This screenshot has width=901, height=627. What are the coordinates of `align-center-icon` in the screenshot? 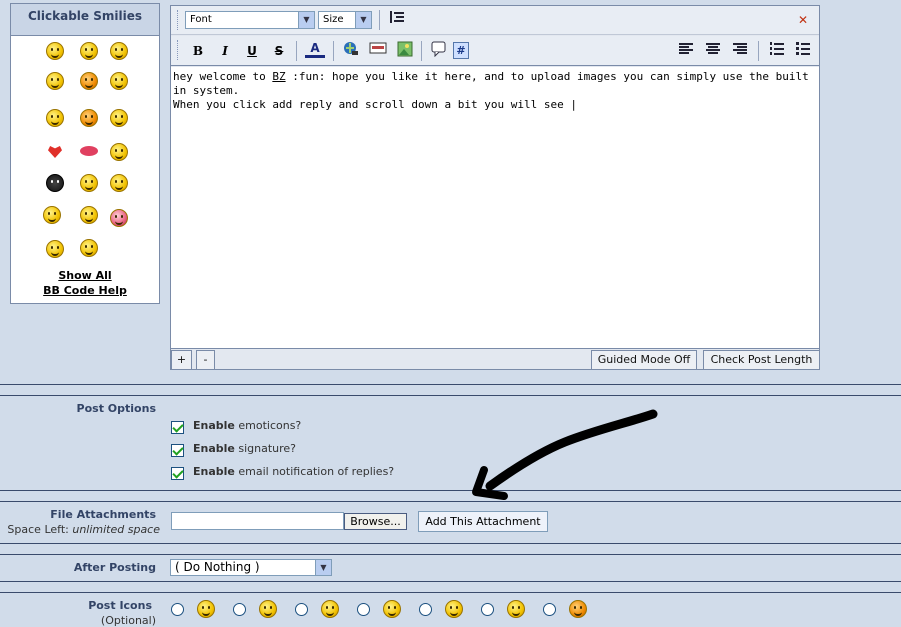 It's located at (713, 51).